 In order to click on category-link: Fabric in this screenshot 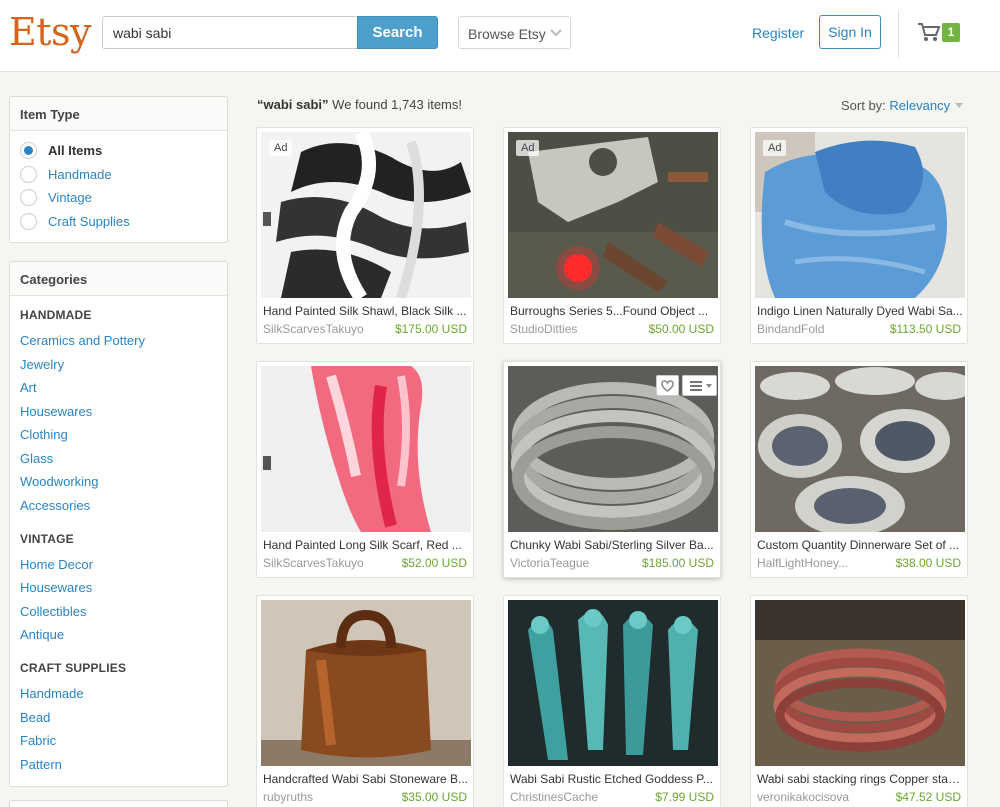, I will do `click(38, 740)`.